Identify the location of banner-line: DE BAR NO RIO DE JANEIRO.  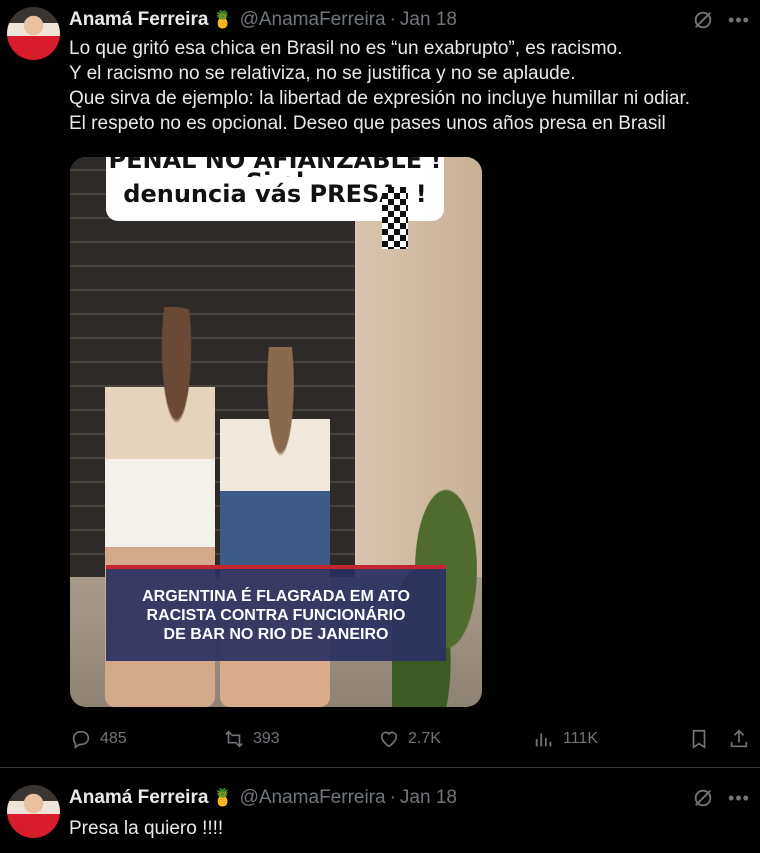
(276, 634).